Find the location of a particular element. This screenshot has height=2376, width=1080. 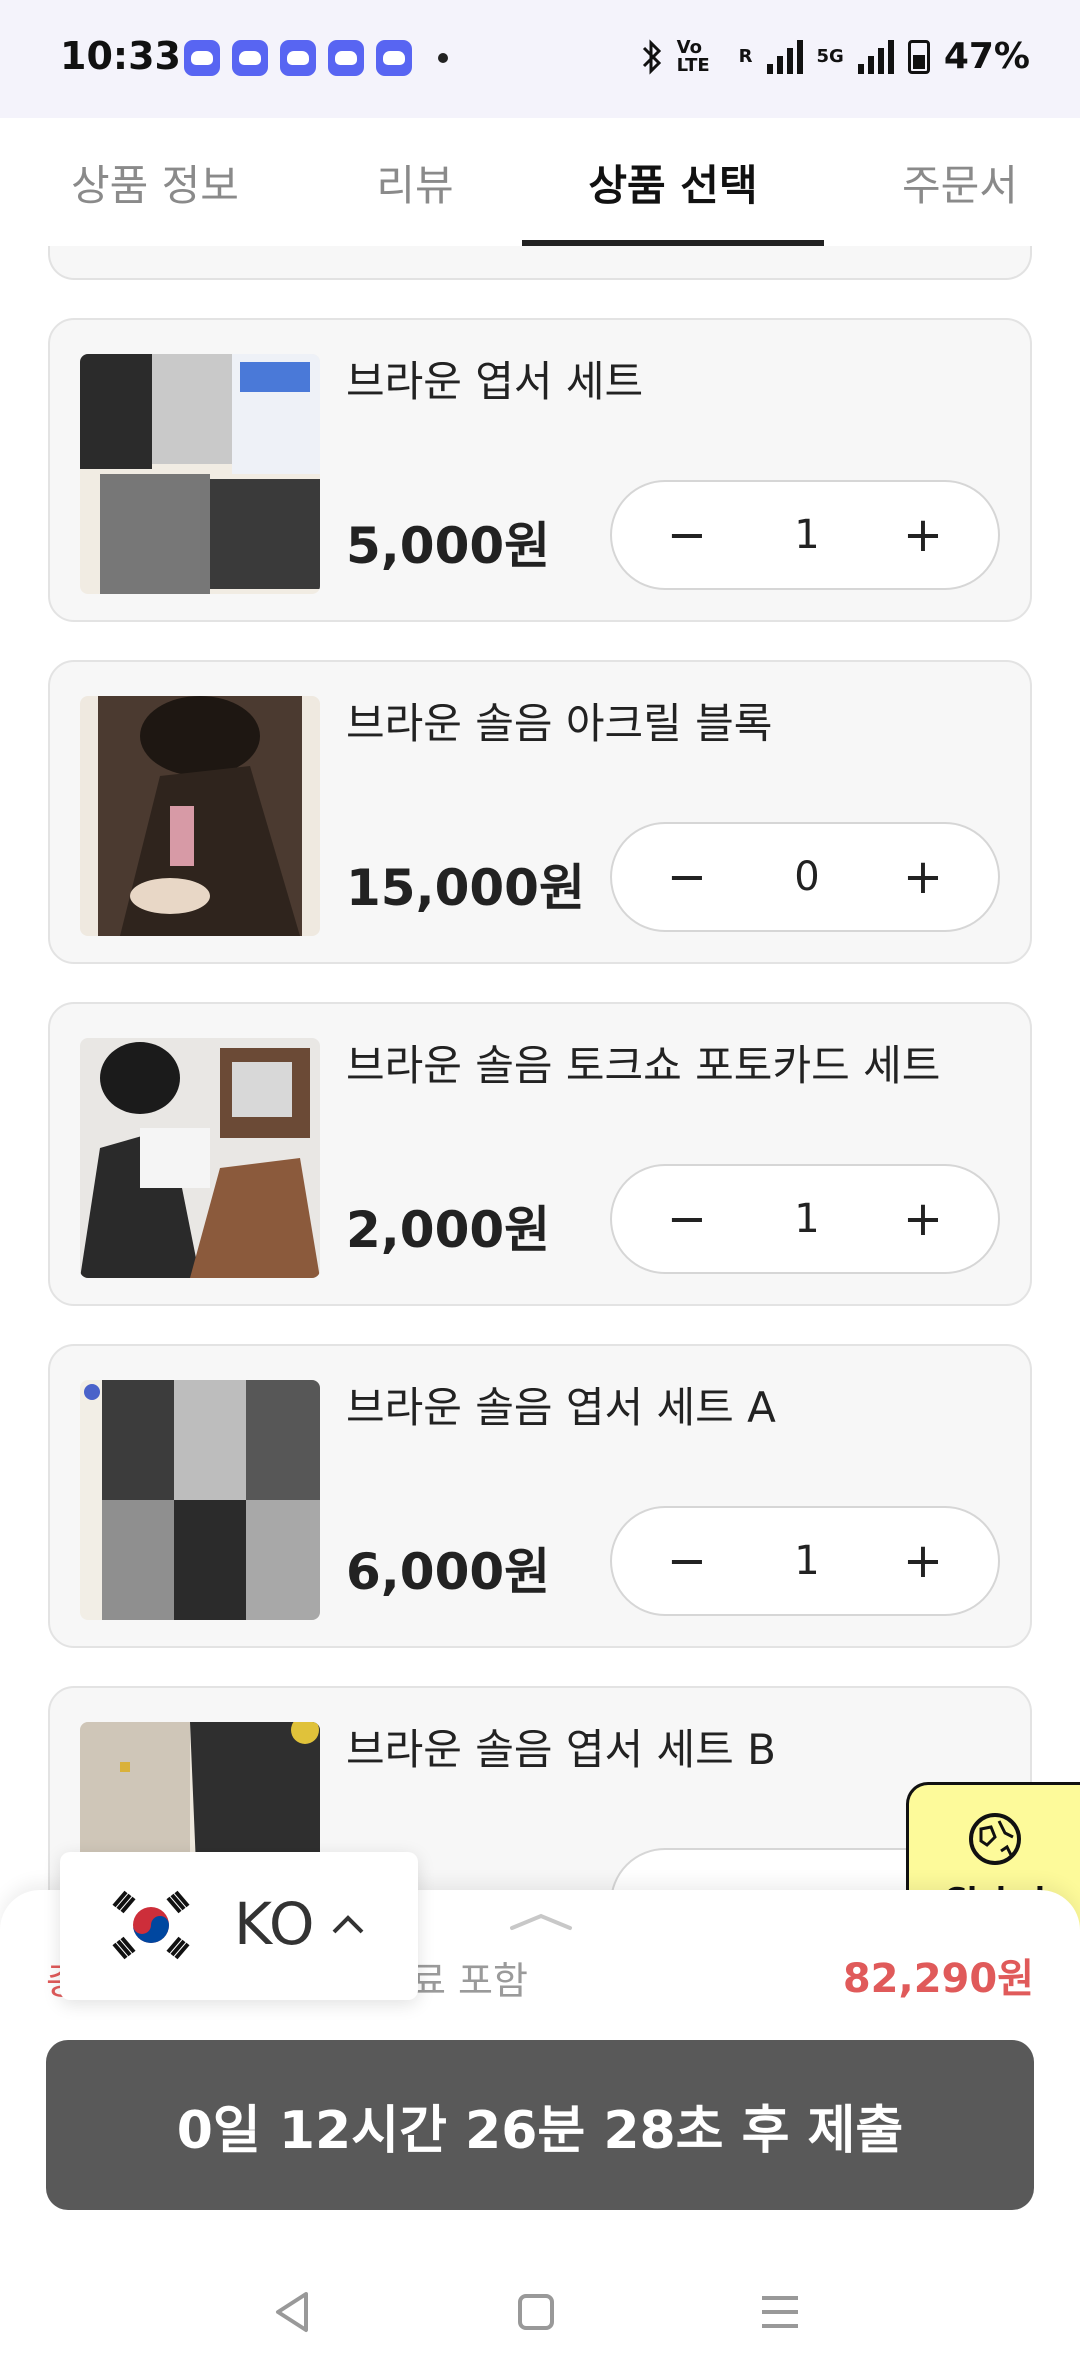

previous-product-card is located at coordinates (540, 263).